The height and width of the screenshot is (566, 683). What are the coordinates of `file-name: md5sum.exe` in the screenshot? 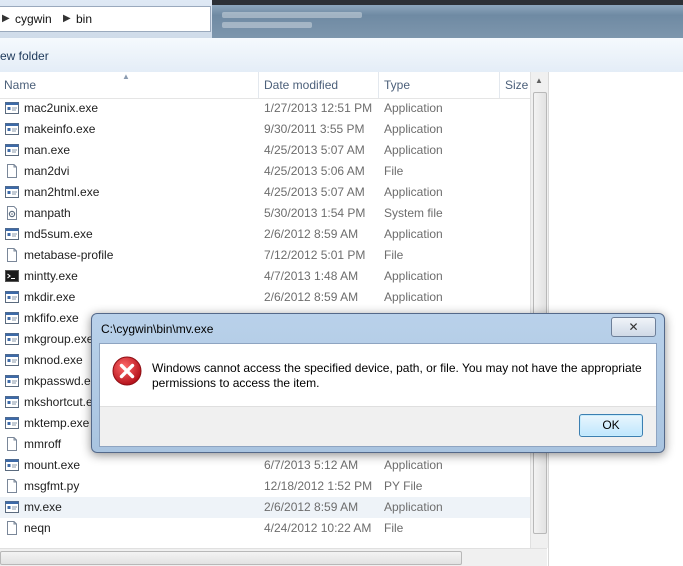 It's located at (58, 234).